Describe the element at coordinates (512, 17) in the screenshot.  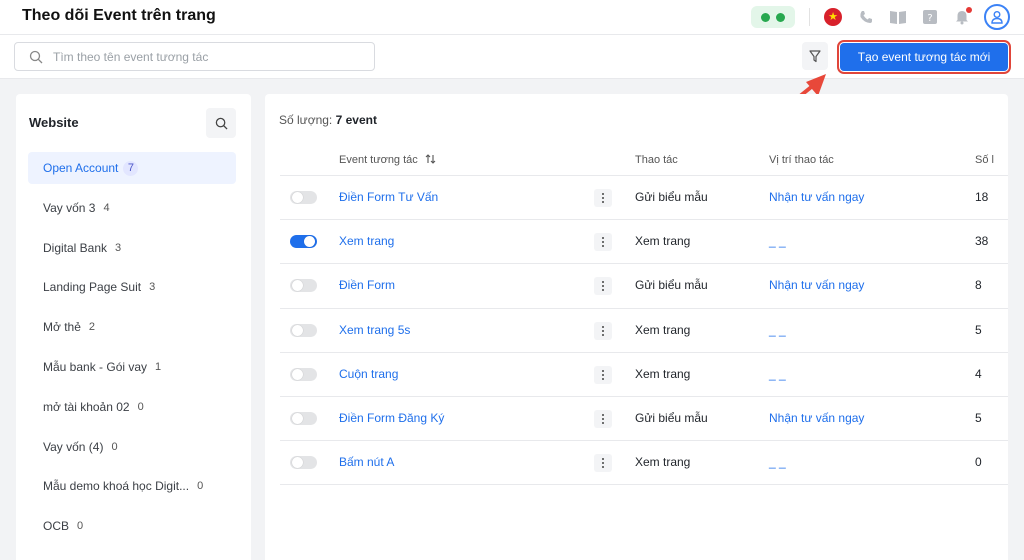
I see `top-header: Theo dõi Event trên trang ★ ?` at that location.